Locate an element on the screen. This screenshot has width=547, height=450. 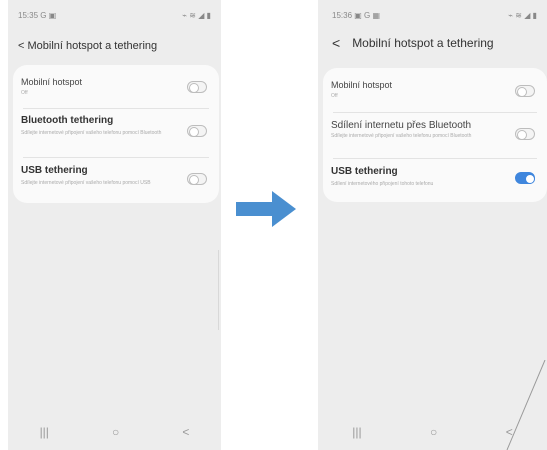
page-title: < Mobilní hotspot a tethering is located at coordinates (87, 46).